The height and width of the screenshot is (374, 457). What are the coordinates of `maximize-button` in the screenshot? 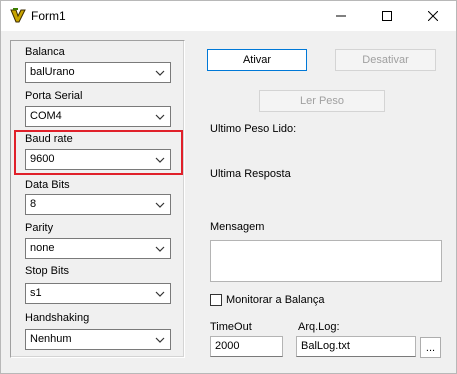 It's located at (387, 16).